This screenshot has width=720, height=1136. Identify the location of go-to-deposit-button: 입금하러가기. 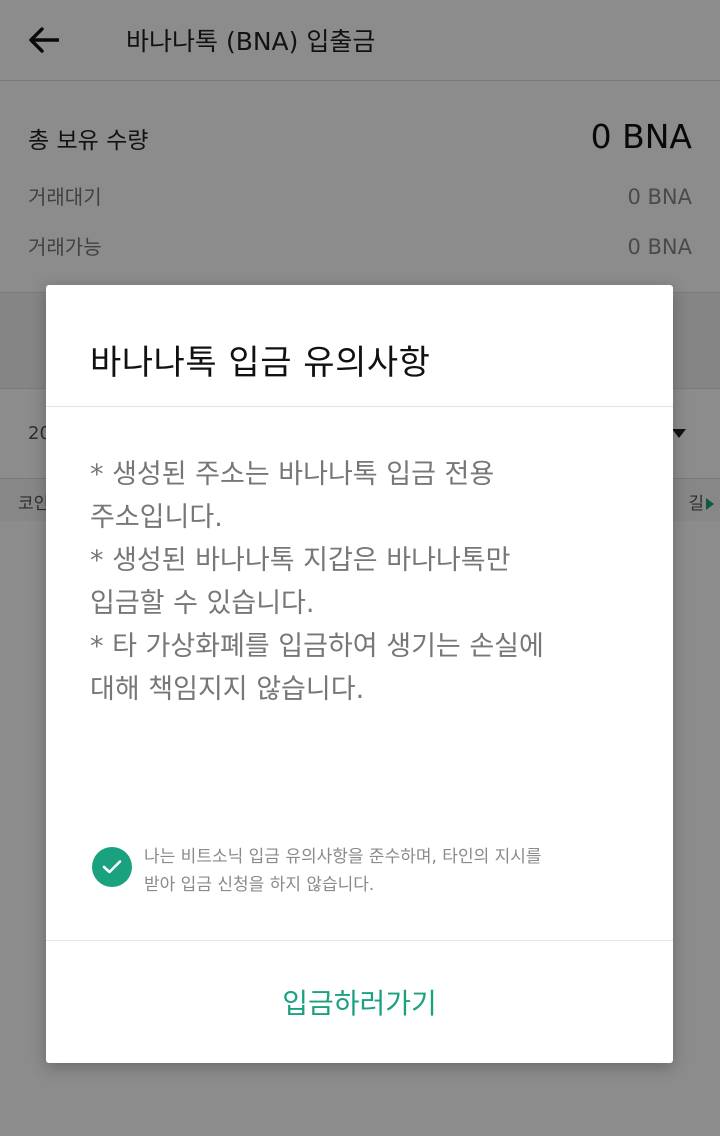
(359, 1002).